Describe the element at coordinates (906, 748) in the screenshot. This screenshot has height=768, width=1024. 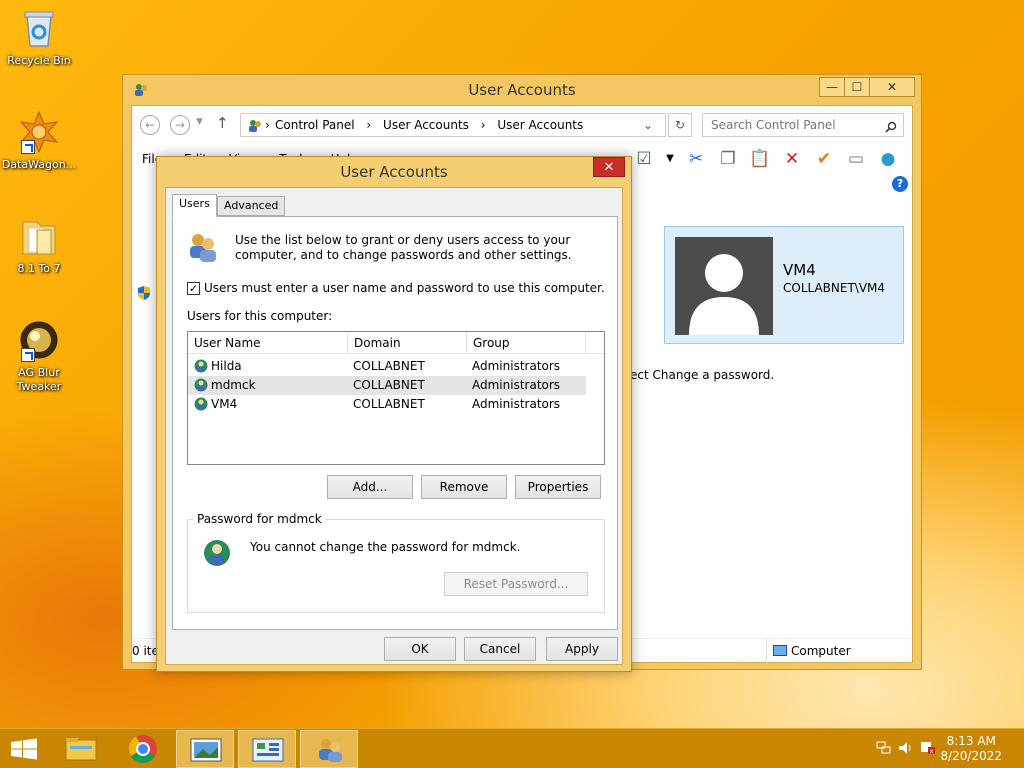
I see `volume-icon` at that location.